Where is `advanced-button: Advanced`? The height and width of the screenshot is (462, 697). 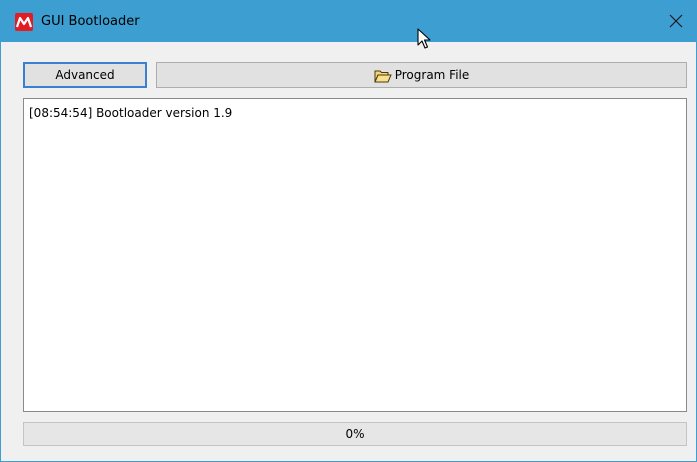 advanced-button: Advanced is located at coordinates (85, 75).